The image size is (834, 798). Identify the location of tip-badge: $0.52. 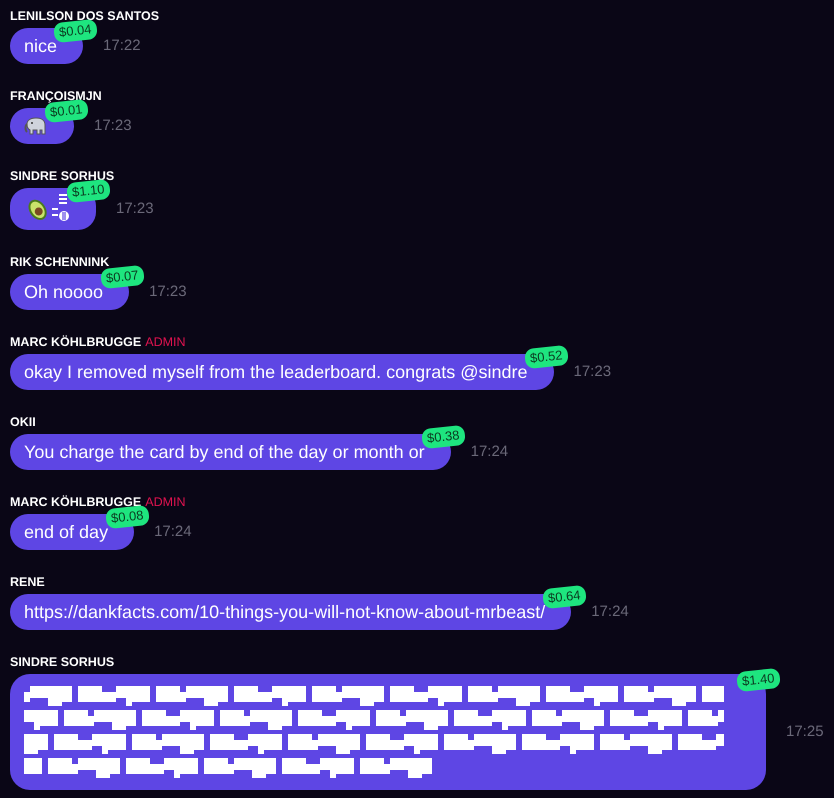
(546, 357).